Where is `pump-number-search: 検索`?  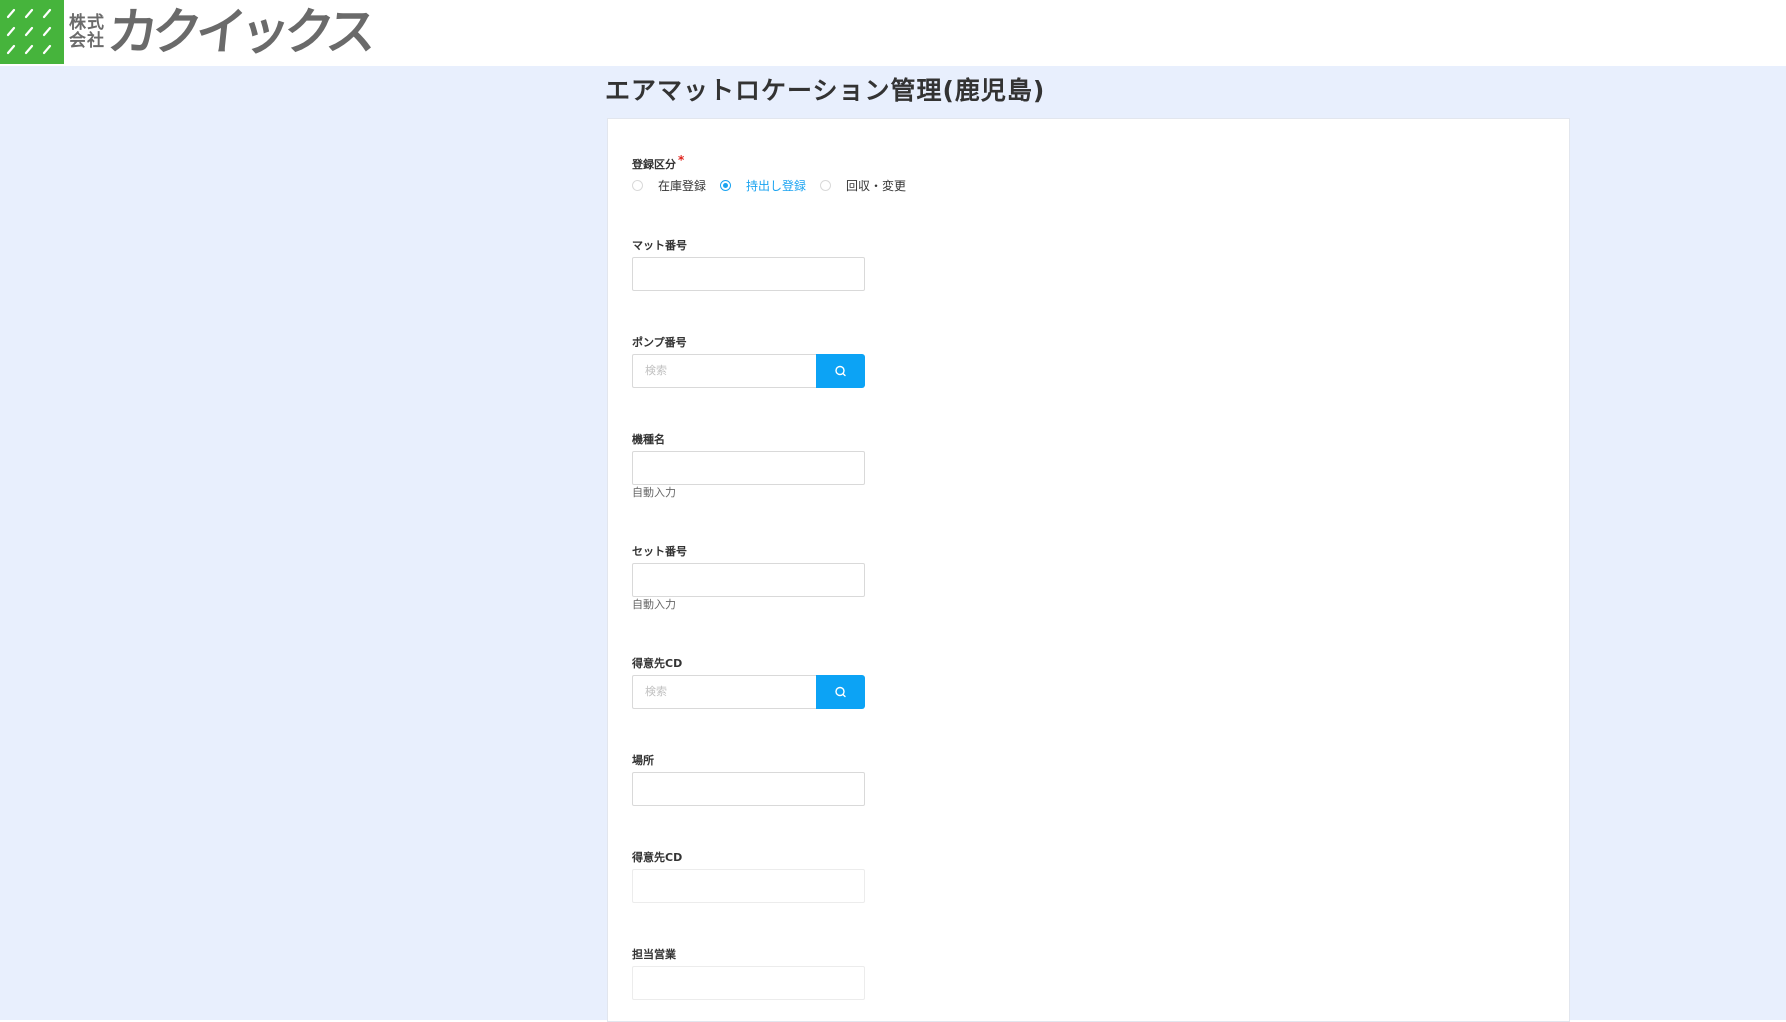 pump-number-search: 検索 is located at coordinates (748, 371).